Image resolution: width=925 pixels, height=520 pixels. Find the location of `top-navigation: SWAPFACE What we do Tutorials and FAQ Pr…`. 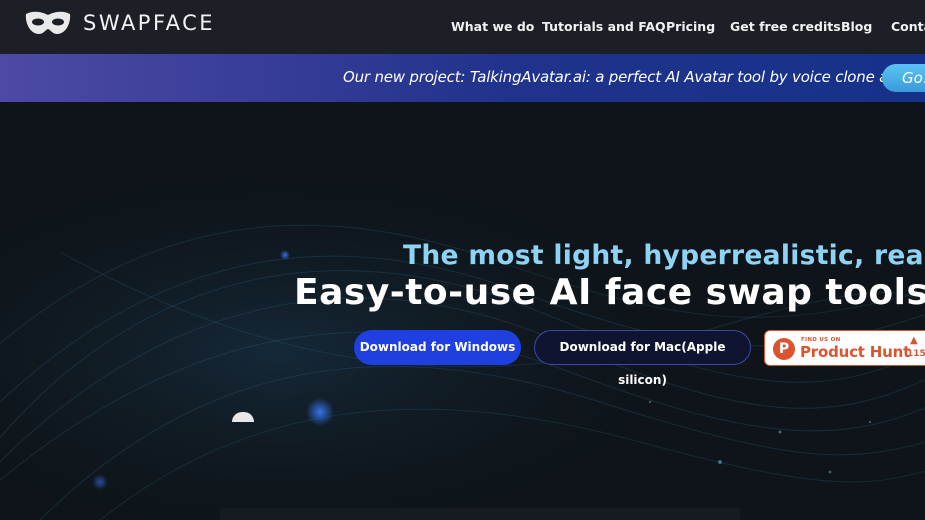

top-navigation: SWAPFACE What we do Tutorials and FAQ Pr… is located at coordinates (462, 27).